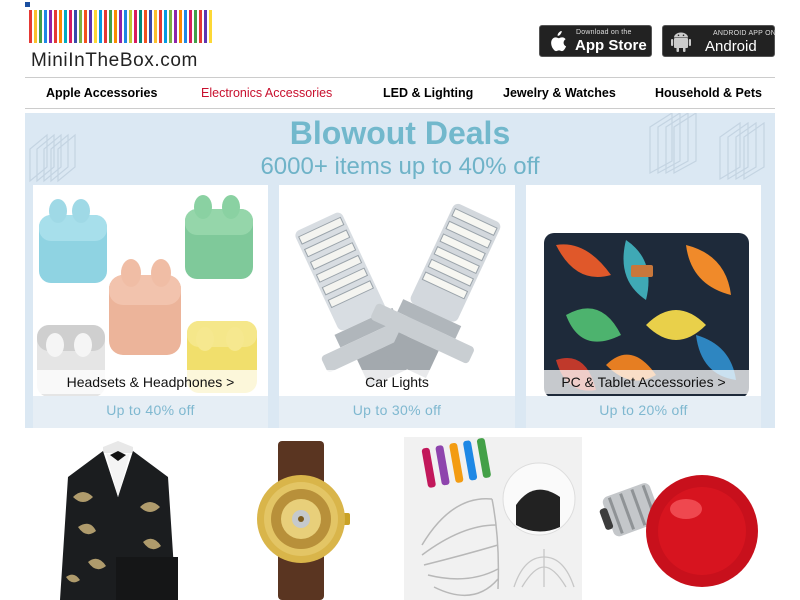  I want to click on corner-marker, so click(27, 4).